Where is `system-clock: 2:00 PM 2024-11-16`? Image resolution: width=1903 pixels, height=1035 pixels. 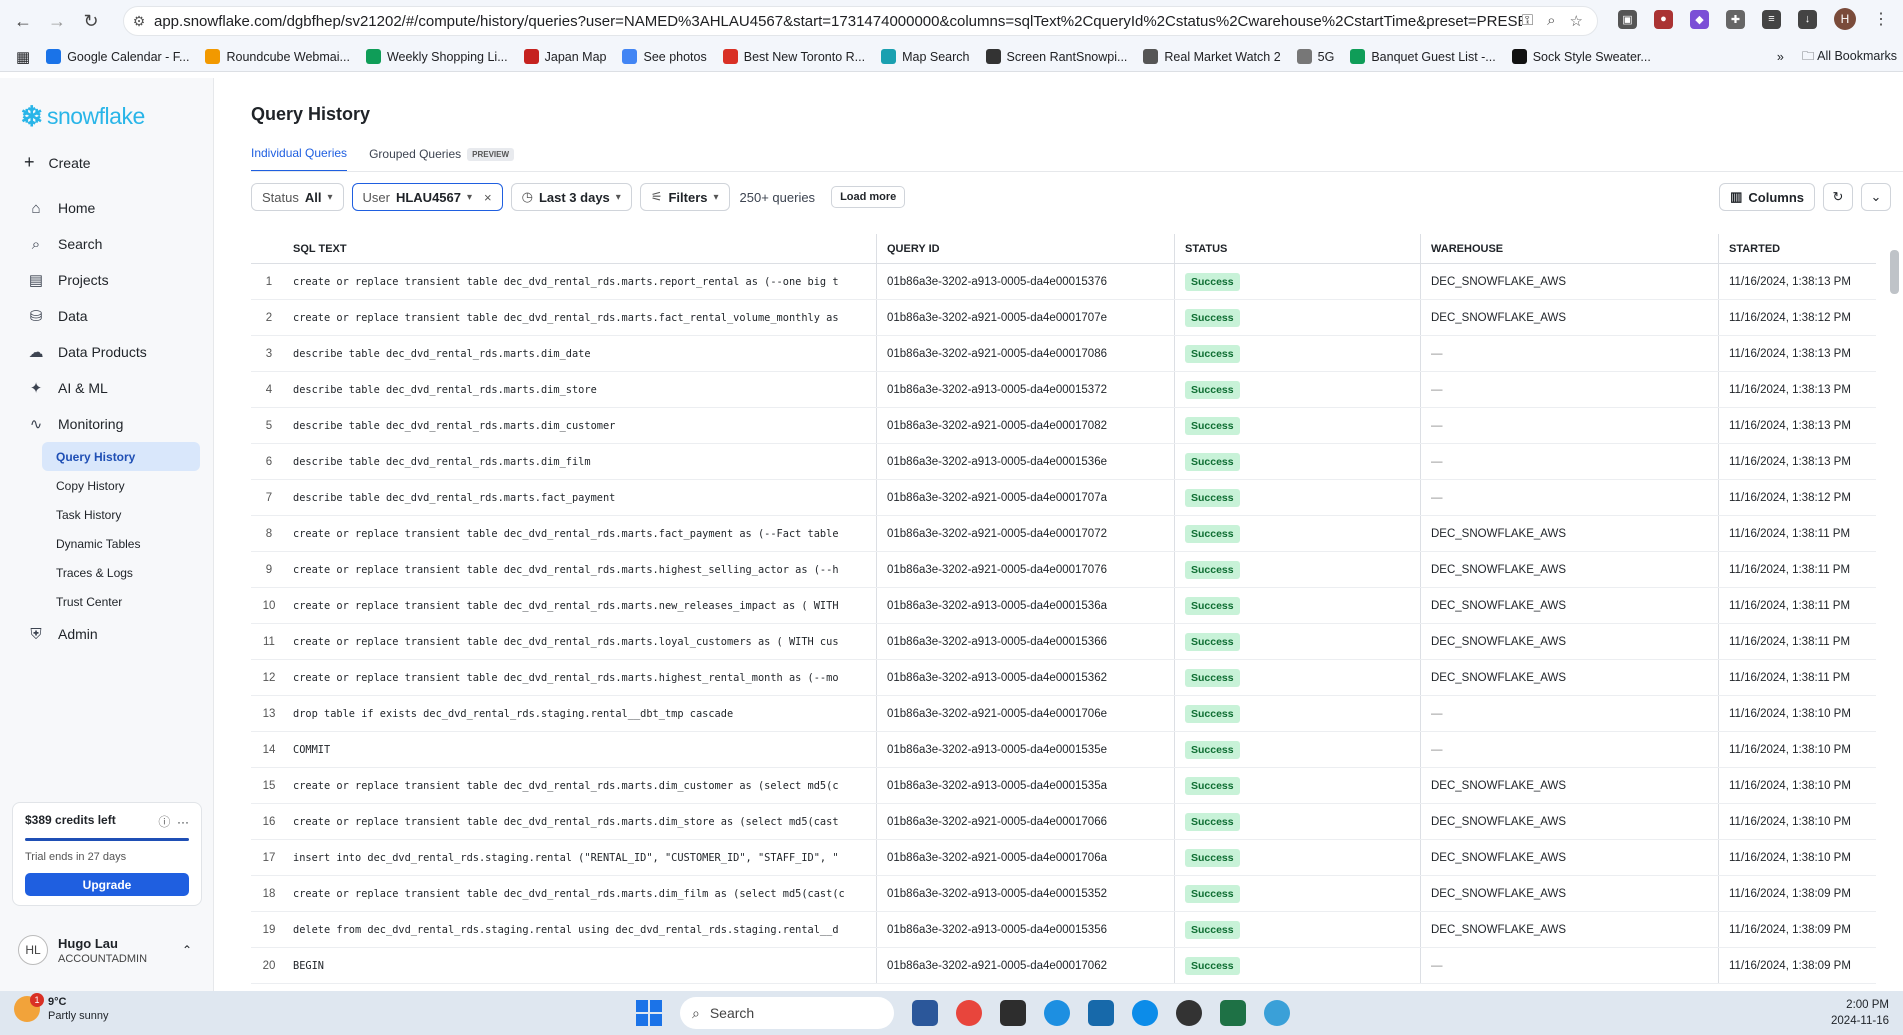
system-clock: 2:00 PM 2024-11-16 is located at coordinates (1860, 1013).